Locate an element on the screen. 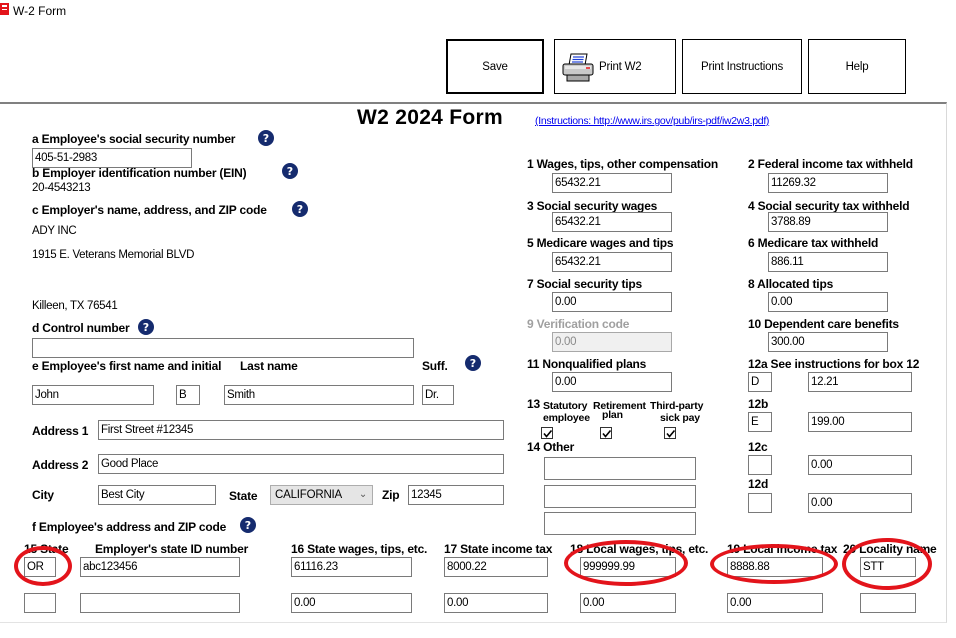  box10-label: 10 Dependent care benefits is located at coordinates (823, 324).